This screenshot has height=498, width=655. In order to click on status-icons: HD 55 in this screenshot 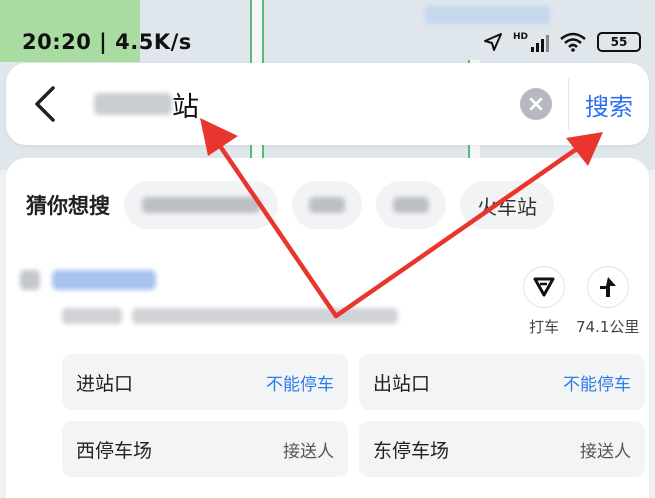, I will do `click(562, 42)`.